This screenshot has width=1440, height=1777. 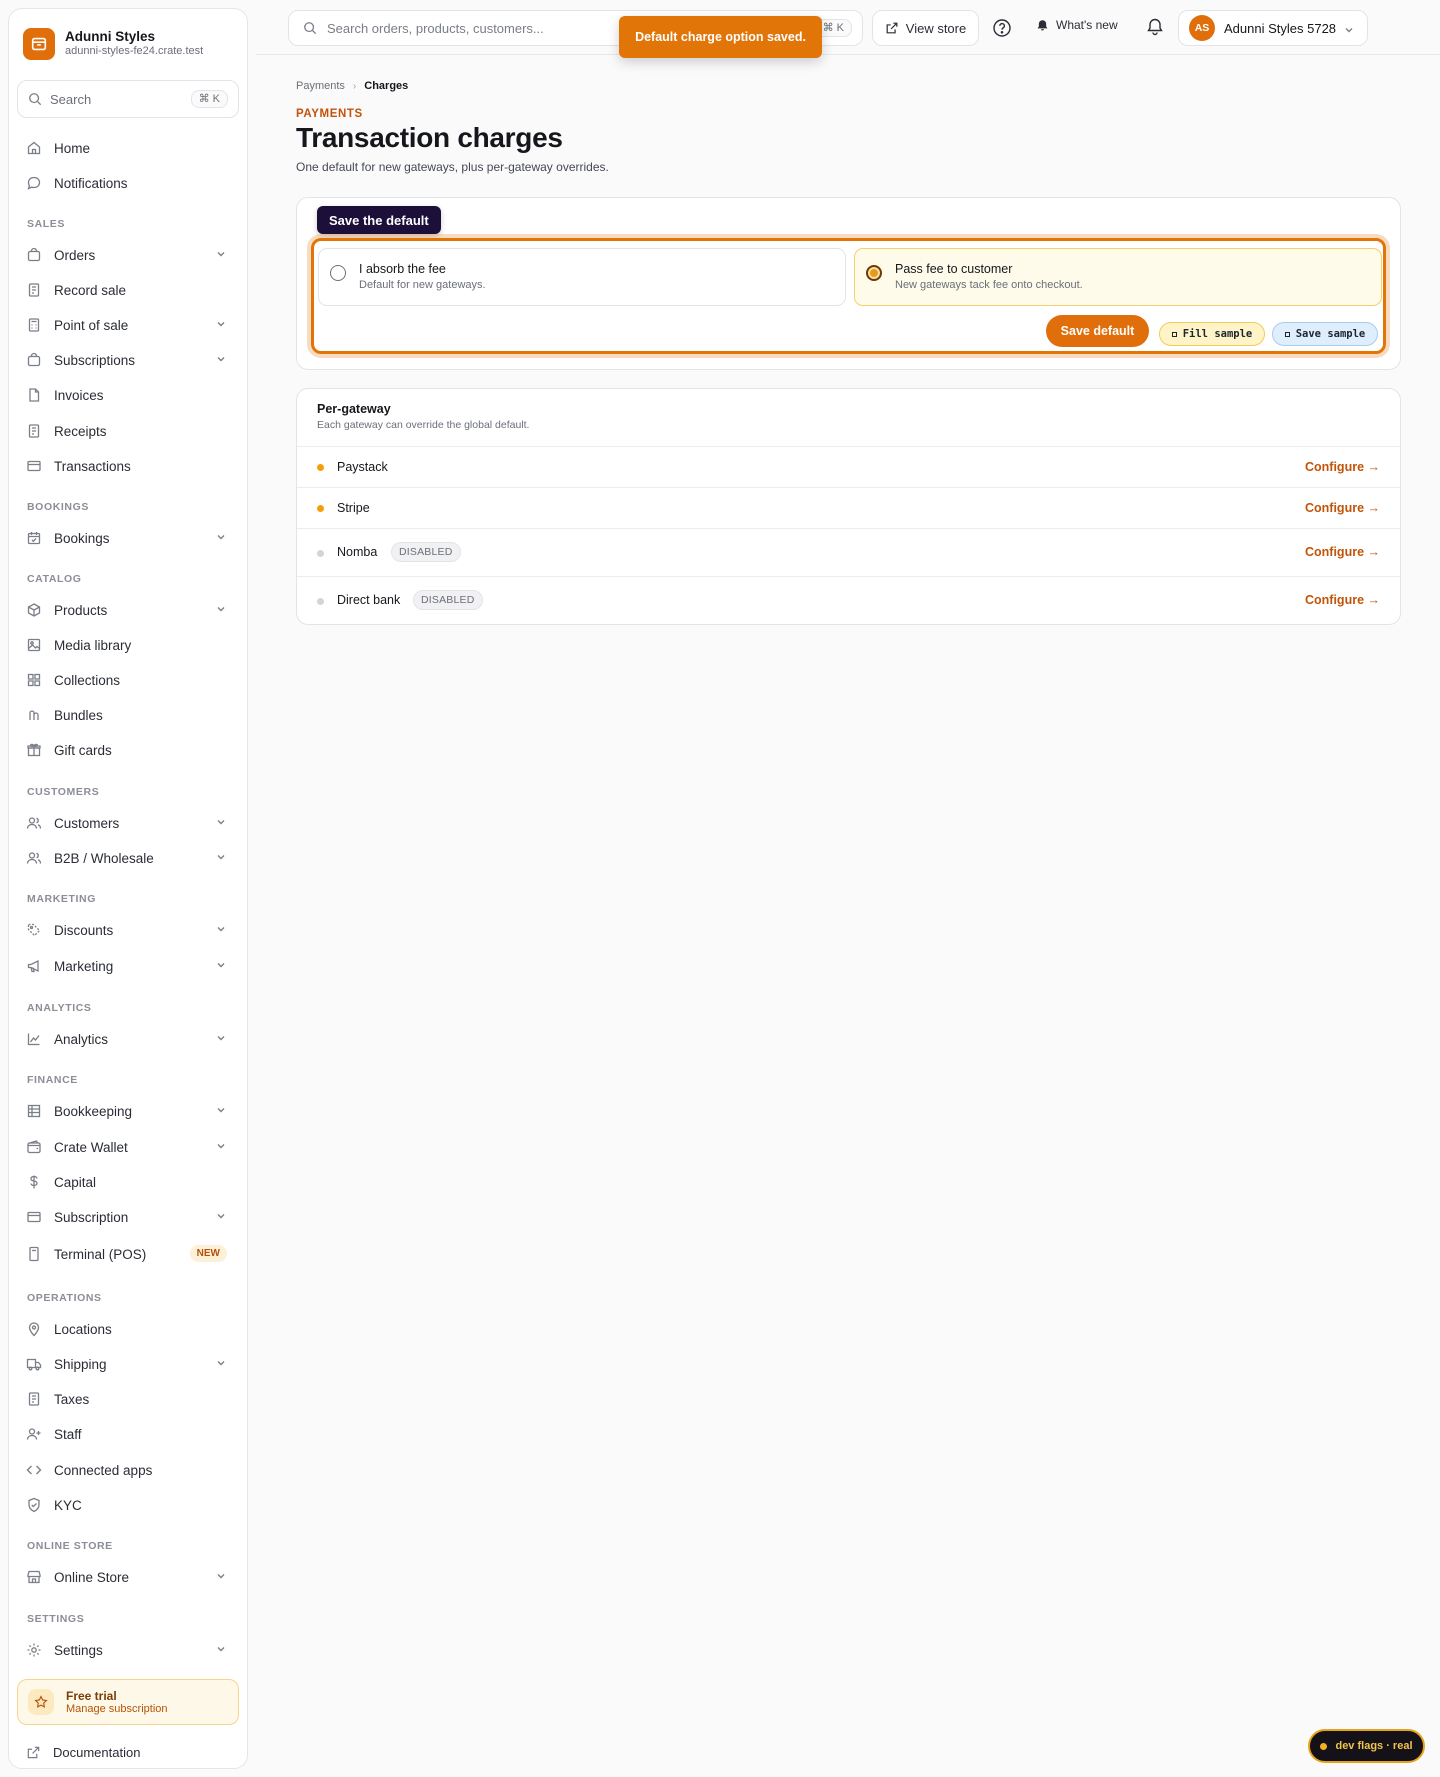 What do you see at coordinates (128, 1254) in the screenshot?
I see `sidebar-item-terminal-pos: Terminal (POS) NEW` at bounding box center [128, 1254].